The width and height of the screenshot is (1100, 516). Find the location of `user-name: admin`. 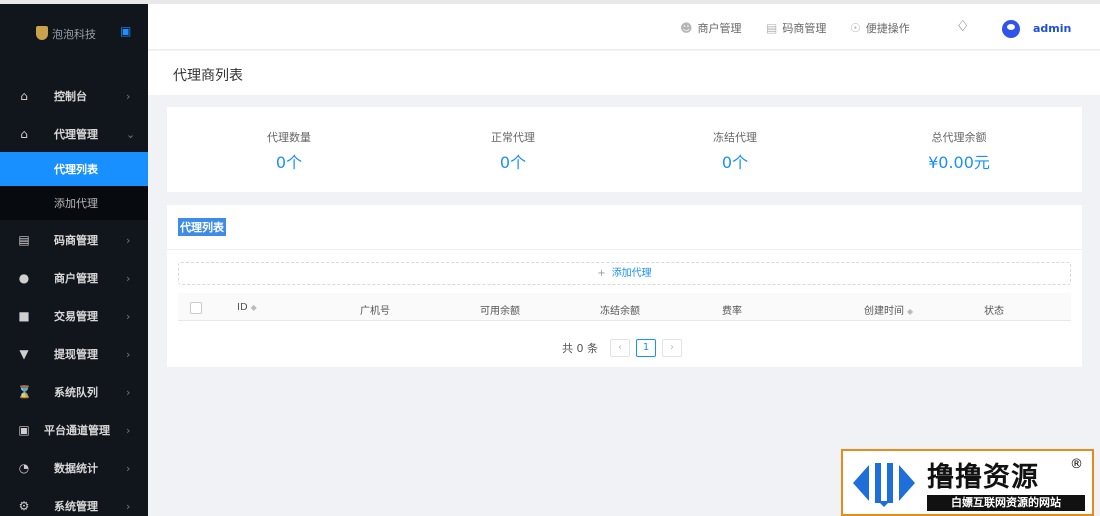

user-name: admin is located at coordinates (1052, 28).